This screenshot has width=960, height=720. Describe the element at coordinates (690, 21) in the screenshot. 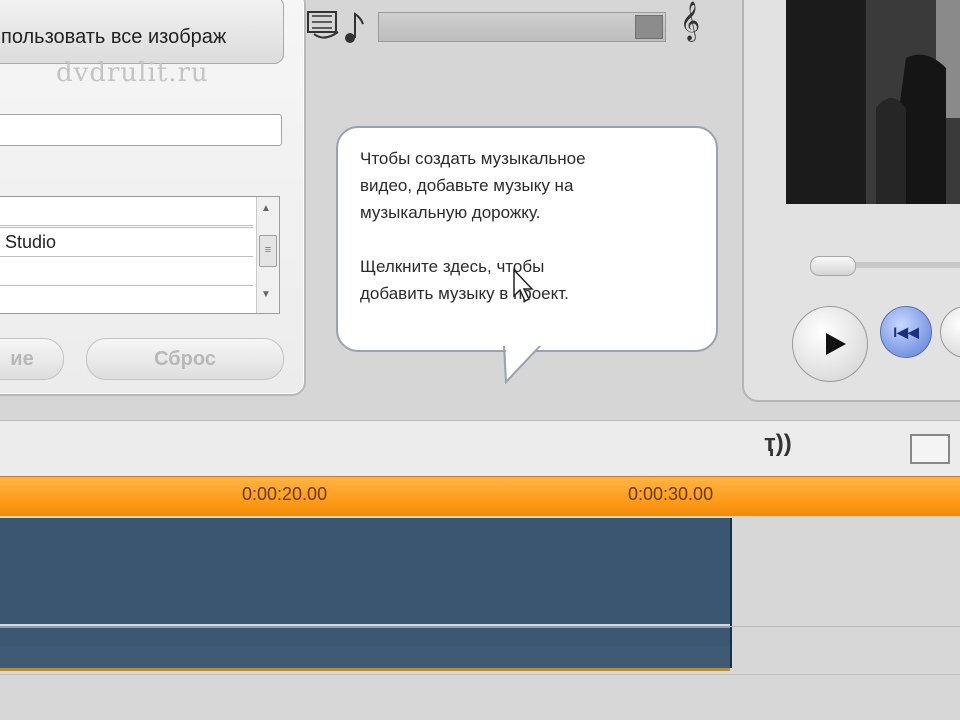

I see `treble-clef-icon: 𝄞` at that location.